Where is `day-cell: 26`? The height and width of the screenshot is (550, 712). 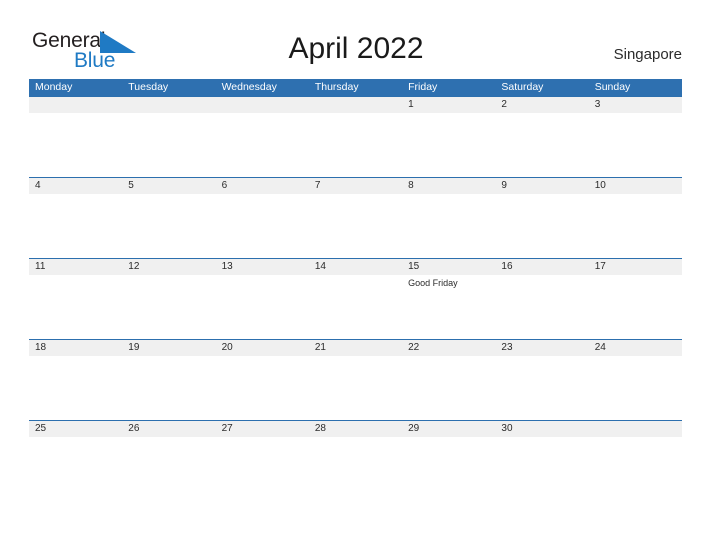
day-cell: 26 is located at coordinates (169, 428).